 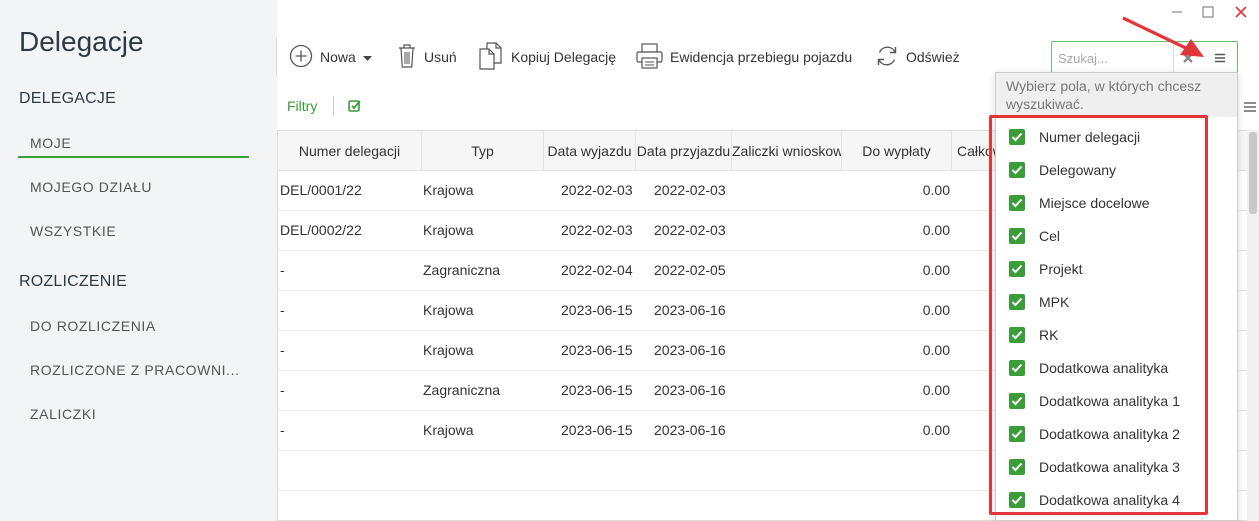 I want to click on printer-icon, so click(x=653, y=57).